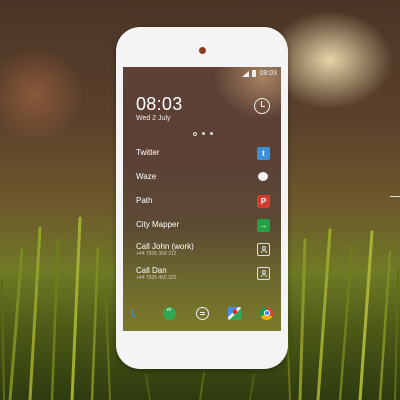 This screenshot has height=400, width=400. Describe the element at coordinates (263, 201) in the screenshot. I see `path-icon: P` at that location.